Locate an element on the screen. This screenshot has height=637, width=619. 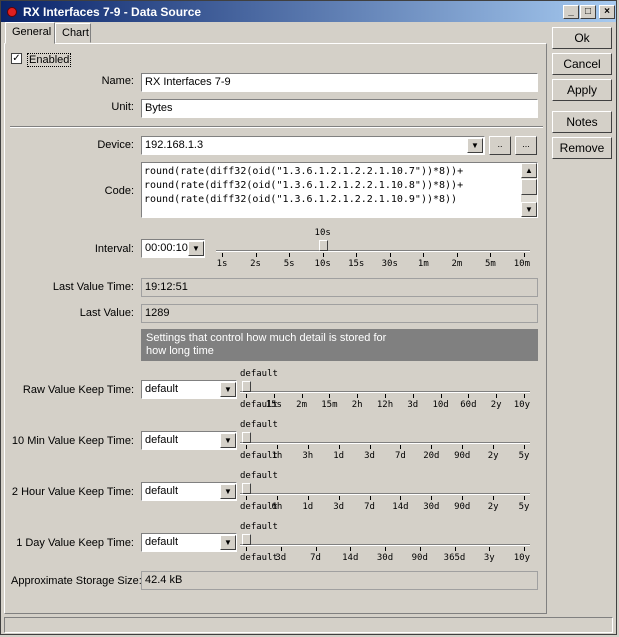
cancel-button: Cancel is located at coordinates (582, 64).